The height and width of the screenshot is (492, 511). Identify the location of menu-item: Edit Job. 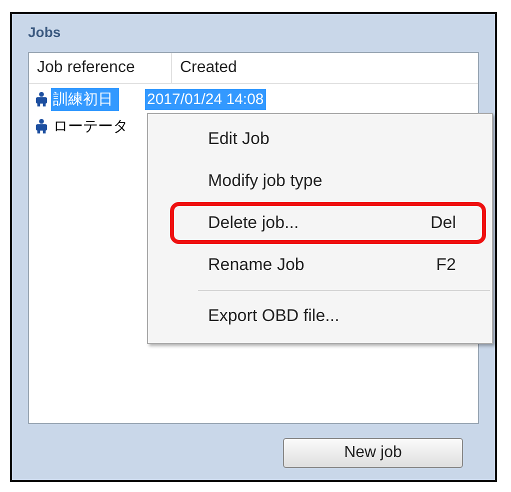
(328, 139).